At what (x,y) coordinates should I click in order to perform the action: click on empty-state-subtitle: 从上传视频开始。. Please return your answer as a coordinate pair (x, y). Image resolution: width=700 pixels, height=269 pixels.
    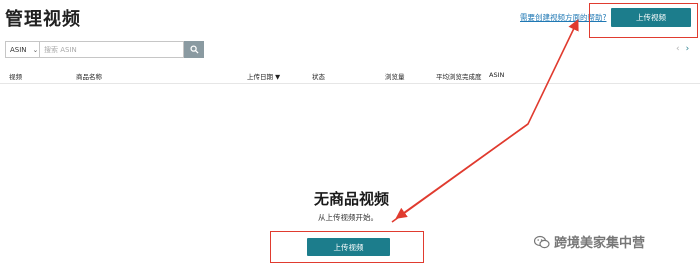
    Looking at the image, I should click on (348, 217).